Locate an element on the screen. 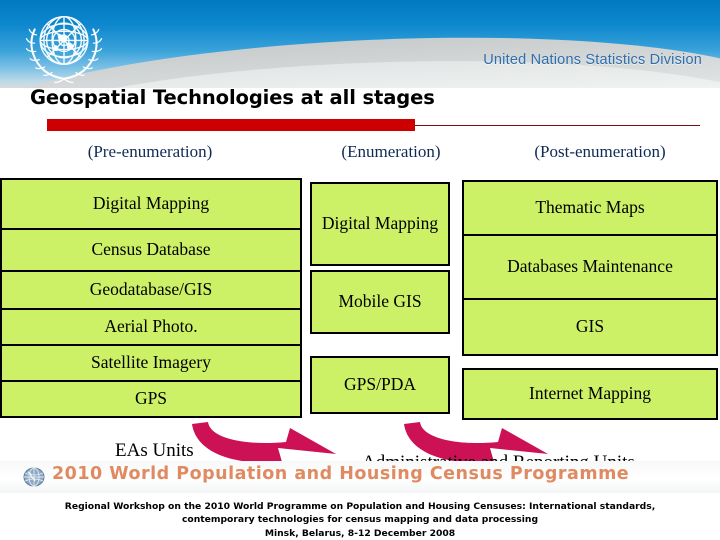 The image size is (720, 540). column-header-pre-enumeration: (Pre-enumeration) is located at coordinates (150, 151).